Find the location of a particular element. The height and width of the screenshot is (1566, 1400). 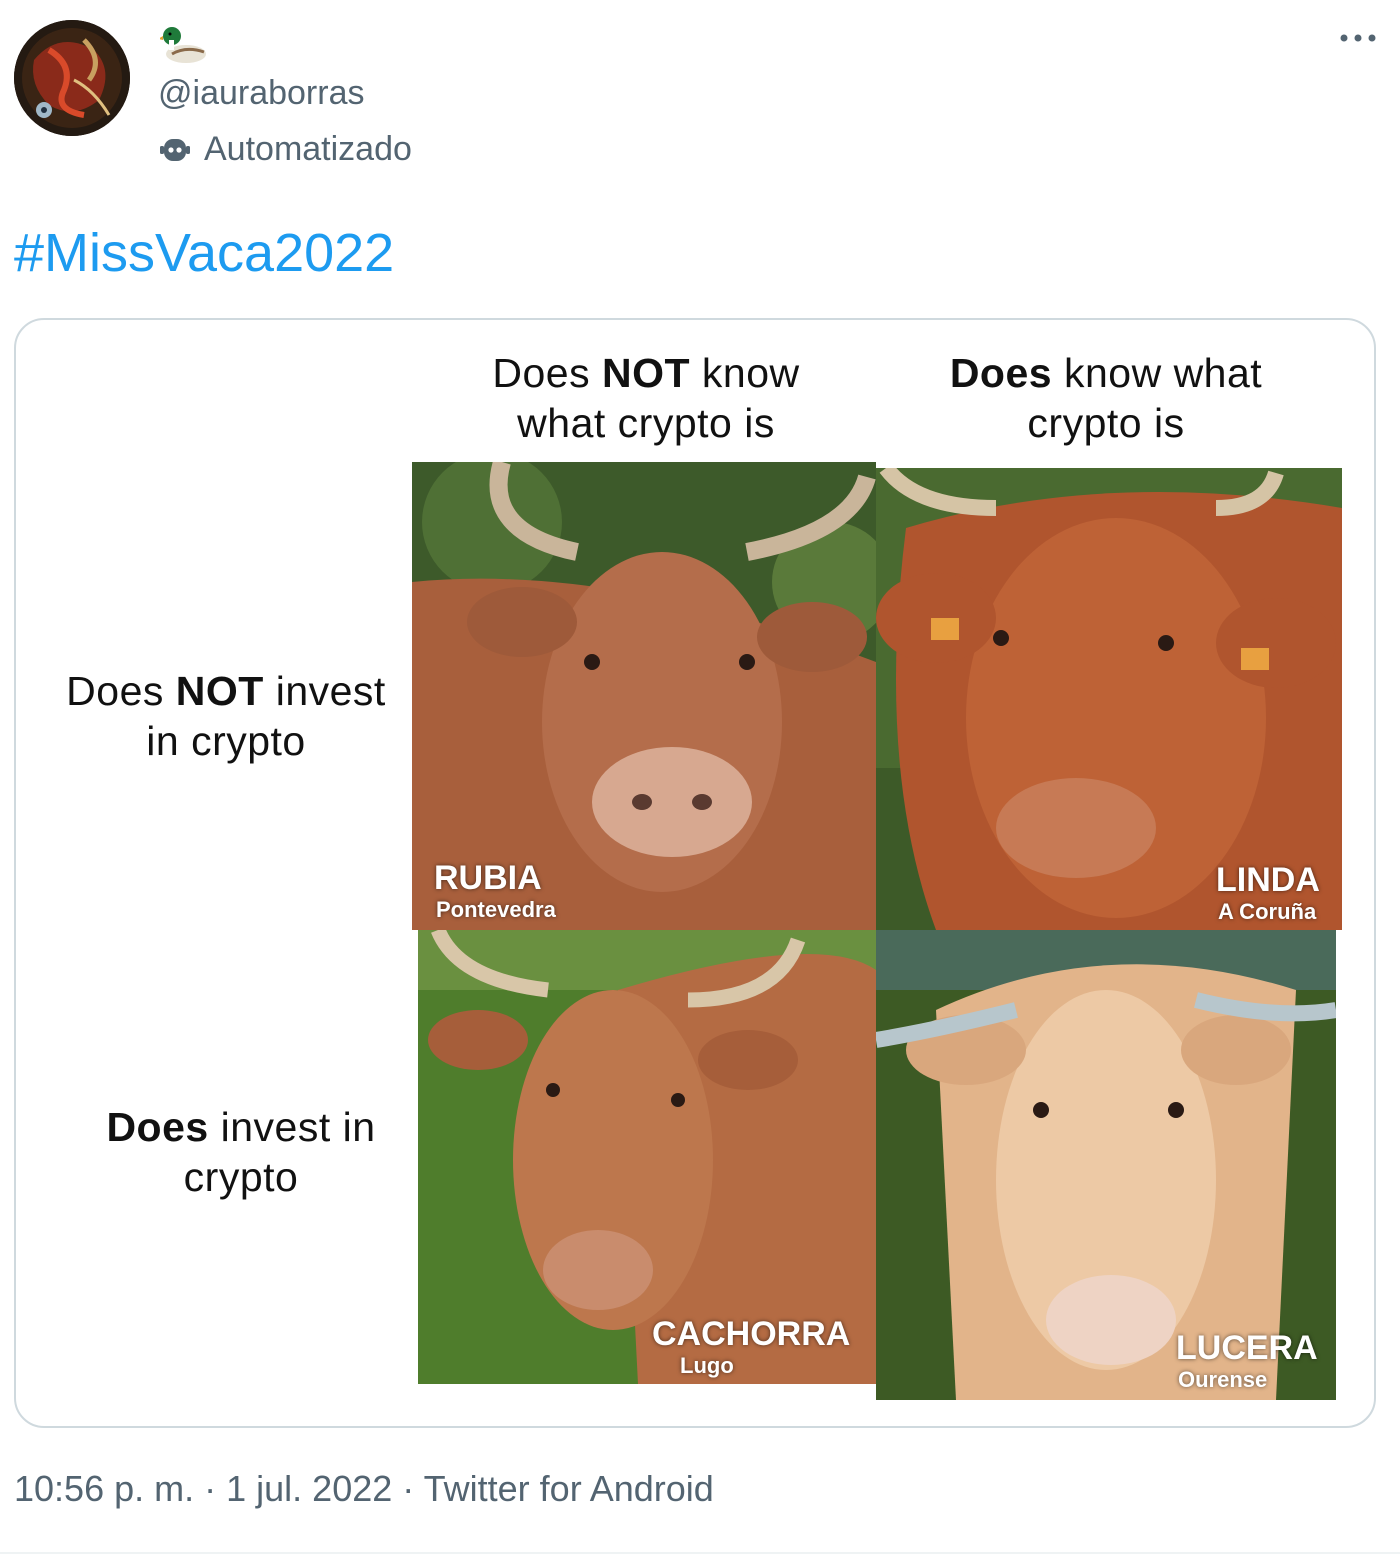

bot-icon is located at coordinates (175, 149).